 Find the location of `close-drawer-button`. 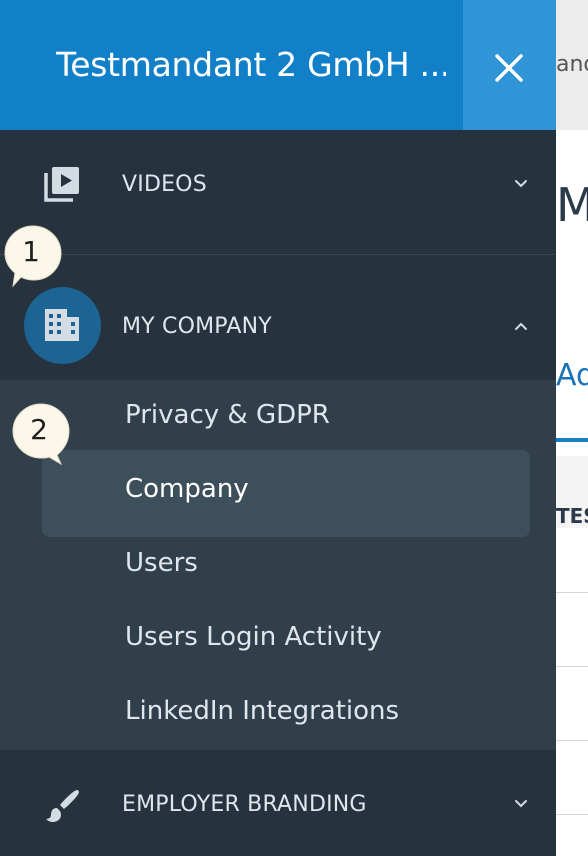

close-drawer-button is located at coordinates (509, 65).